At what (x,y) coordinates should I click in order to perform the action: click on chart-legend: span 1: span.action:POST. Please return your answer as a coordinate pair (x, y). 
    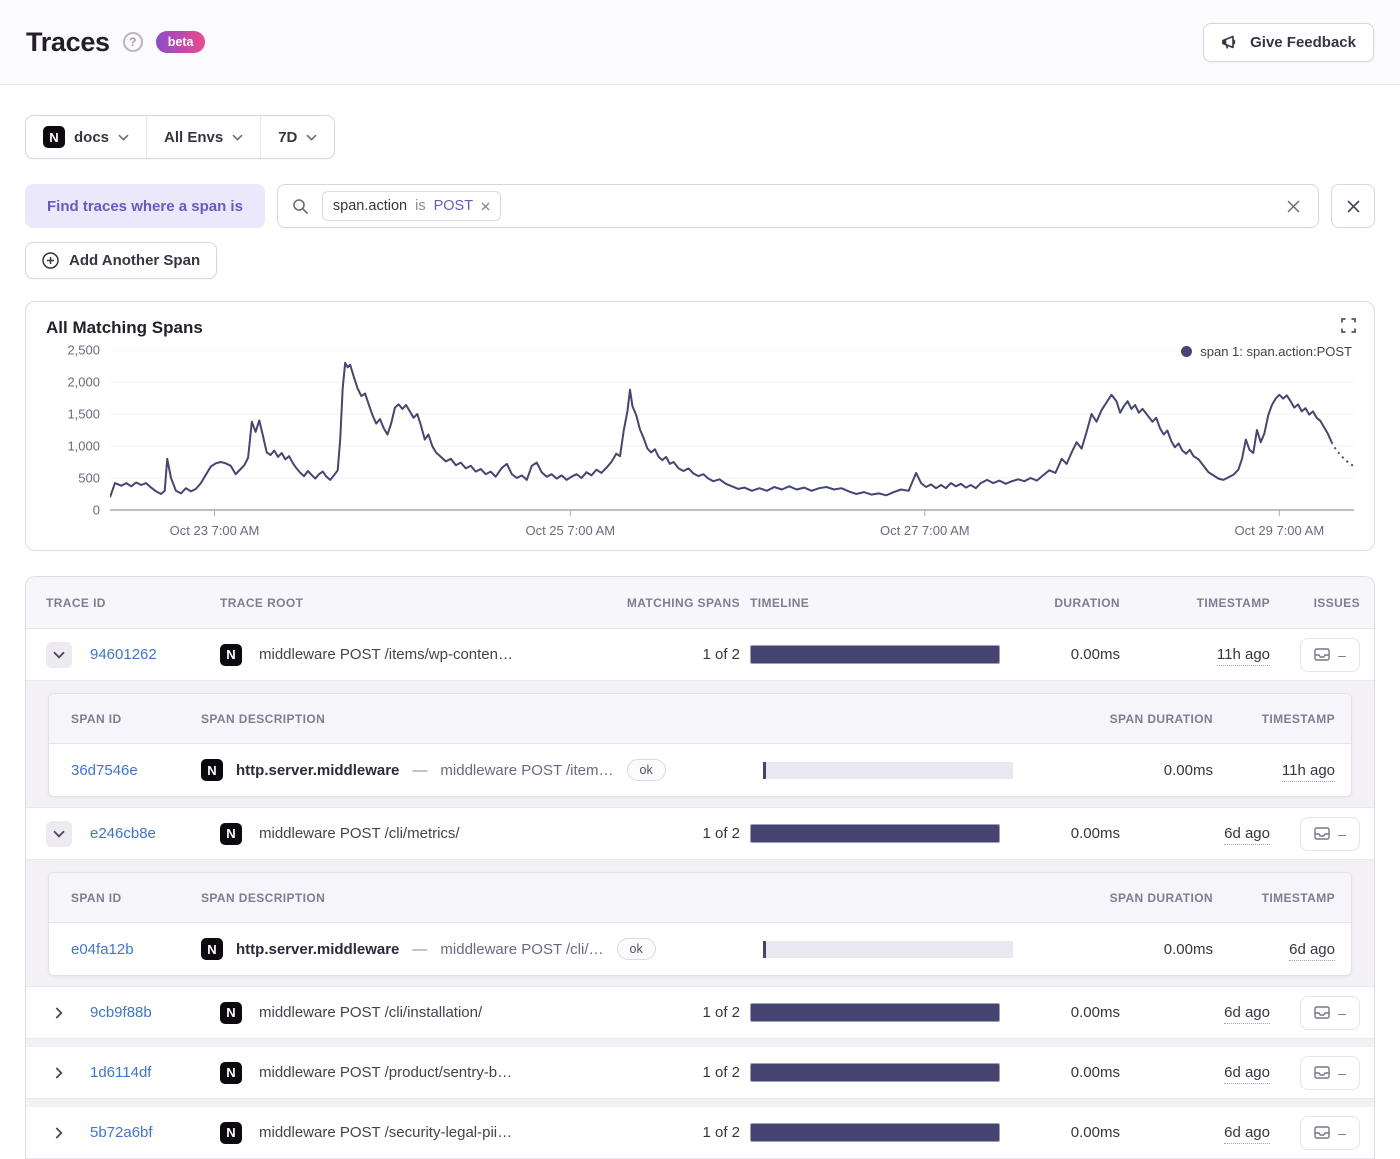
    Looking at the image, I should click on (1263, 351).